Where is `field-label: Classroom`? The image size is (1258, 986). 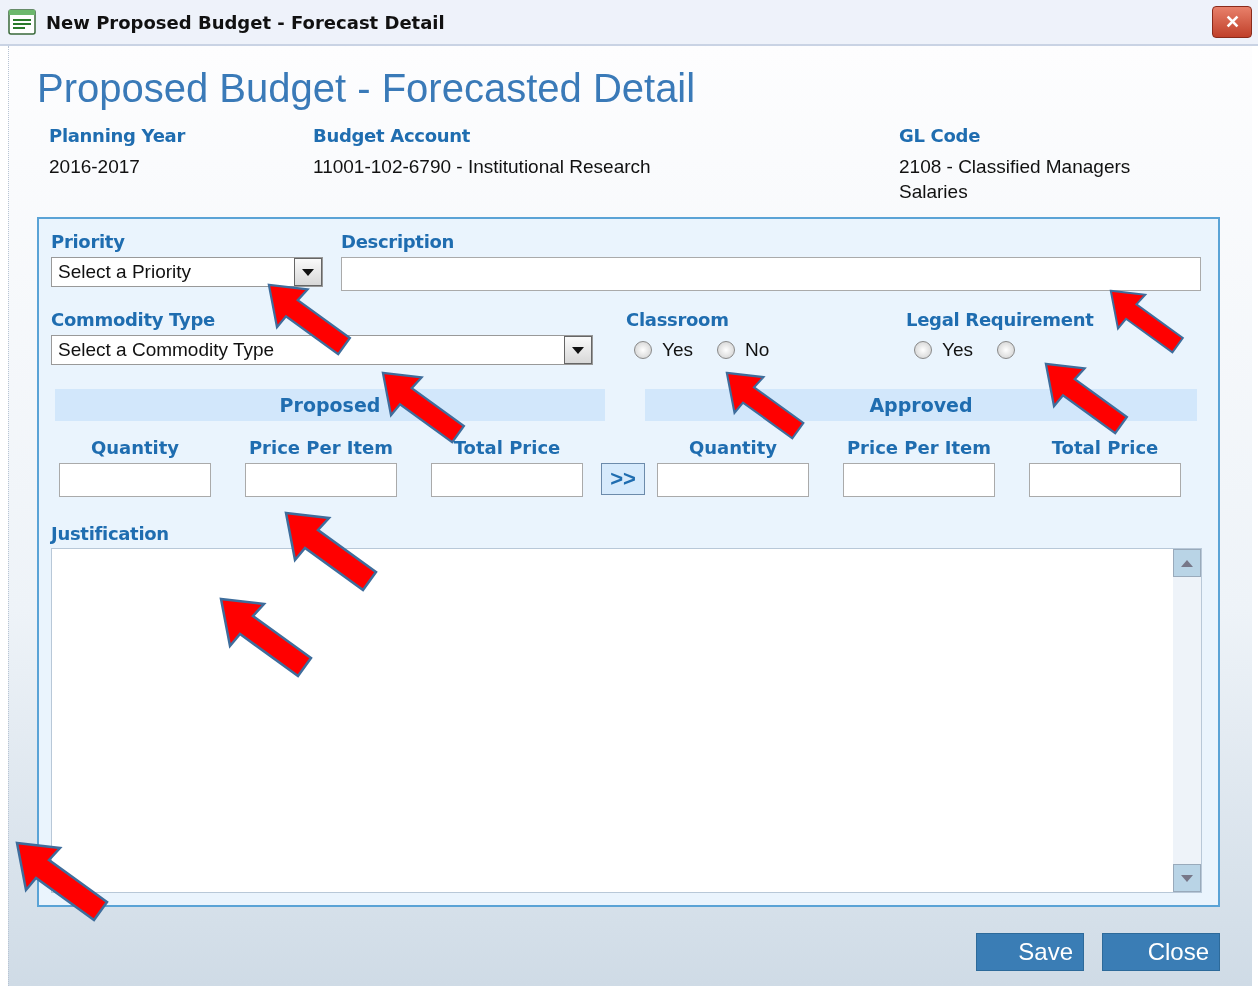
field-label: Classroom is located at coordinates (678, 319).